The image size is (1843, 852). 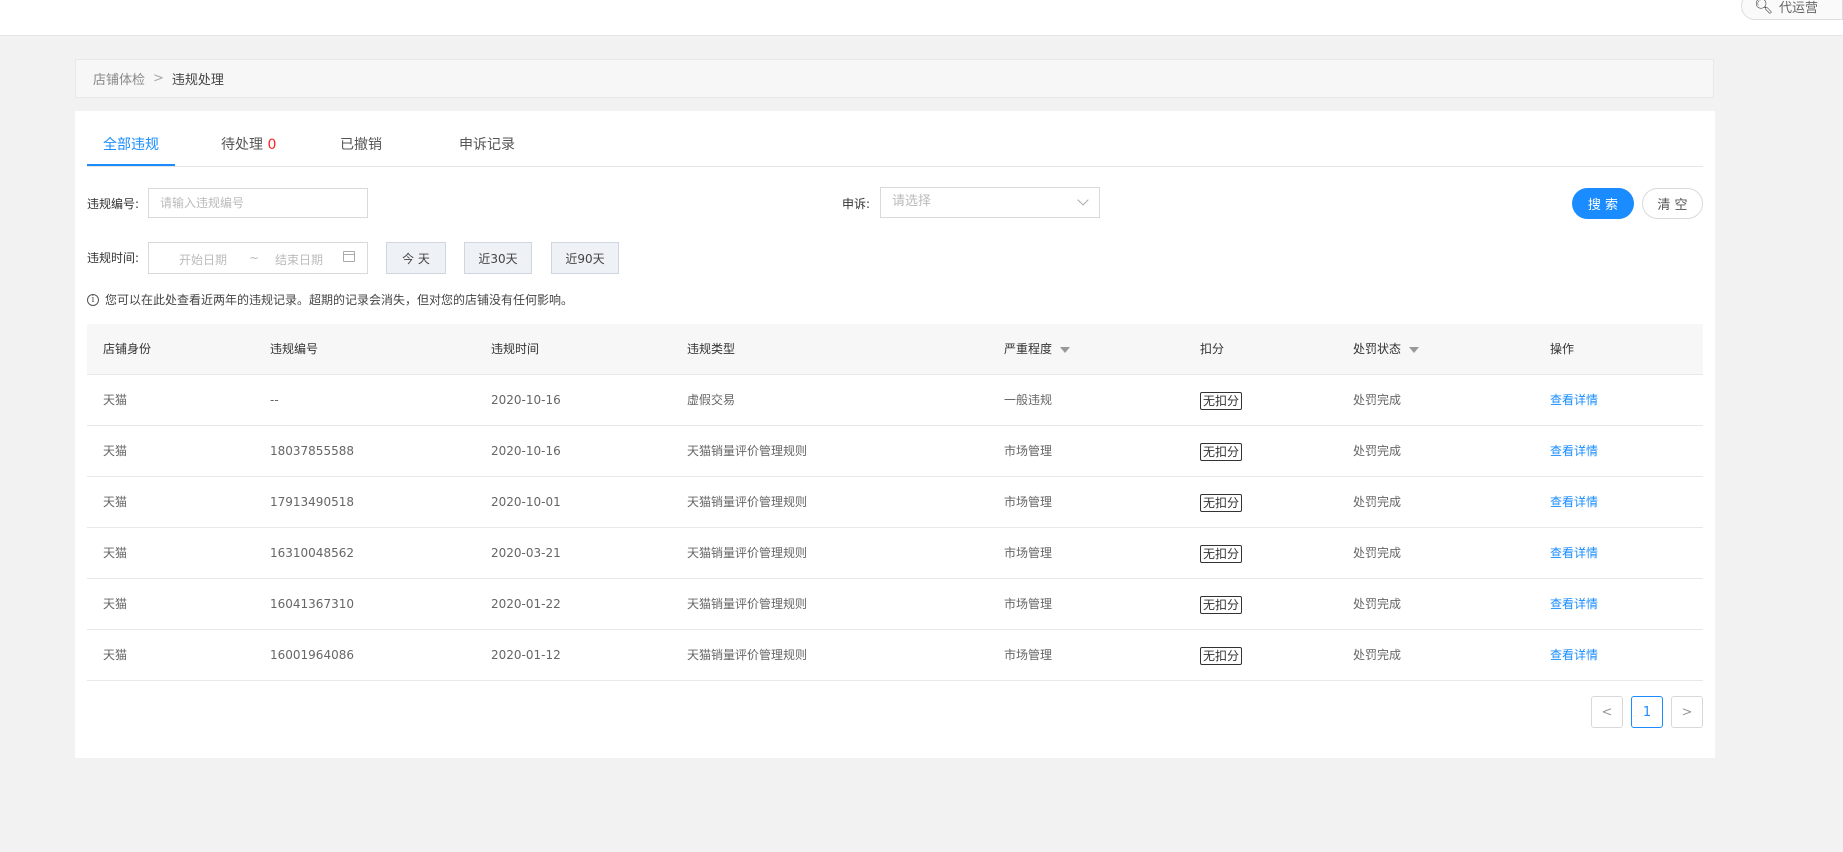 What do you see at coordinates (895, 349) in the screenshot?
I see `table-header: 店铺身份 违规编号 违规时间 违规类型 严重程度 扣分 处罚状态 操作` at bounding box center [895, 349].